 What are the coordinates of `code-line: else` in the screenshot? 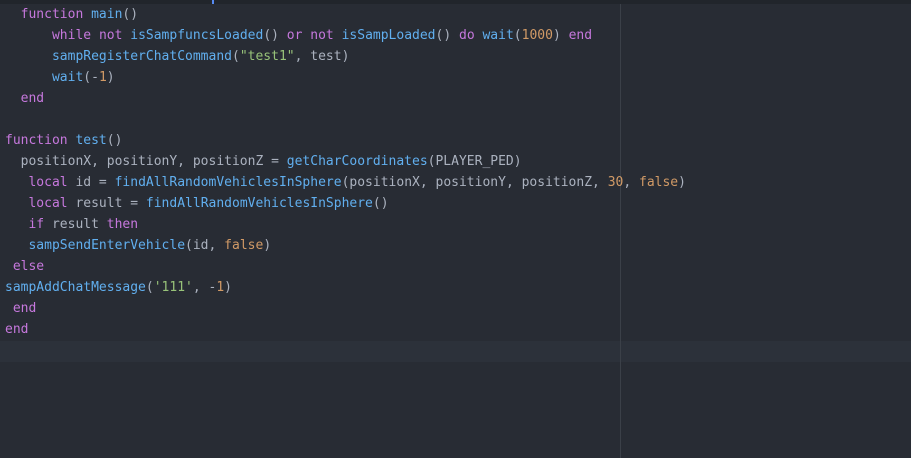 It's located at (345, 266).